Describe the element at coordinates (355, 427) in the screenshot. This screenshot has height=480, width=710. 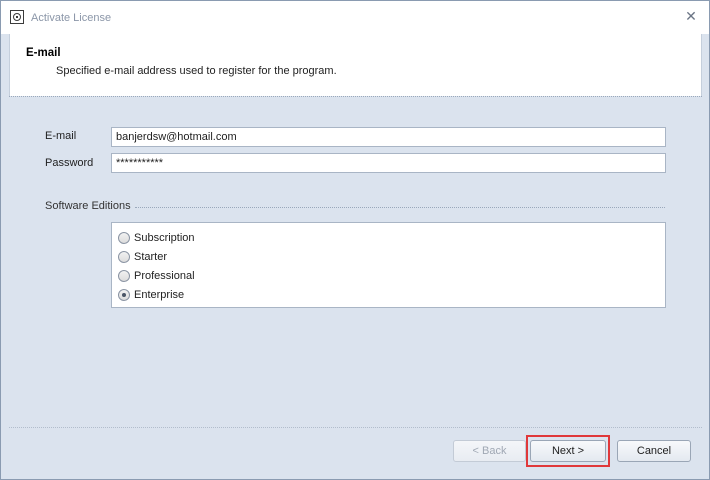
I see `footer-divider` at that location.